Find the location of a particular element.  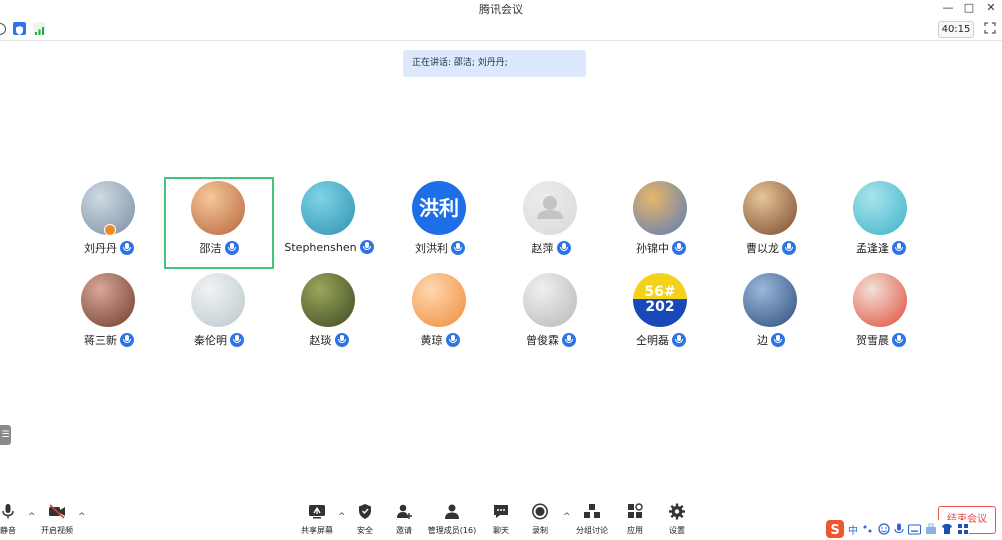

side-panel-toggle: ☰ is located at coordinates (5, 435).